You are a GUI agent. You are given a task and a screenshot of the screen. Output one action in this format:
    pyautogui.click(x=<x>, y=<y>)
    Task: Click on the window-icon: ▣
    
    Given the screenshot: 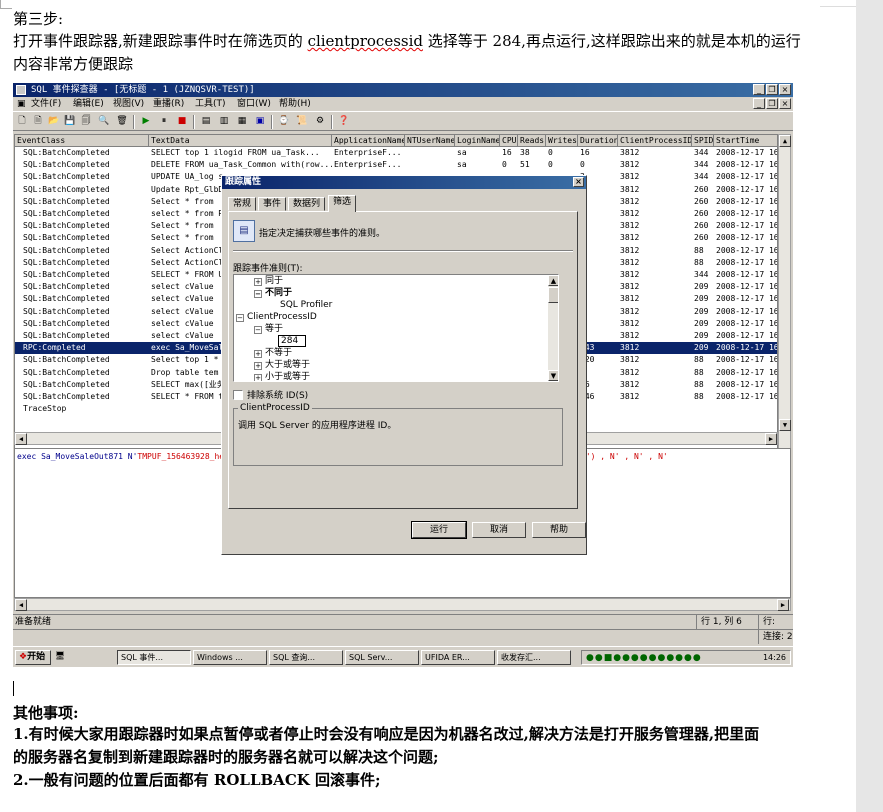 What is the action you would take?
    pyautogui.click(x=260, y=121)
    